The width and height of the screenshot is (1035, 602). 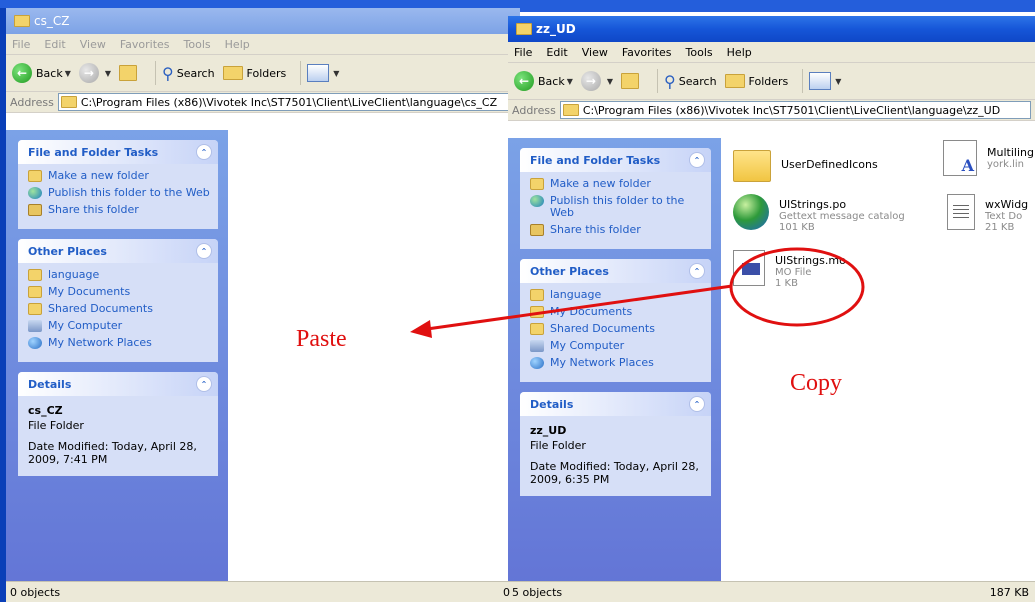 I want to click on copy-annotation: Copy, so click(x=816, y=383).